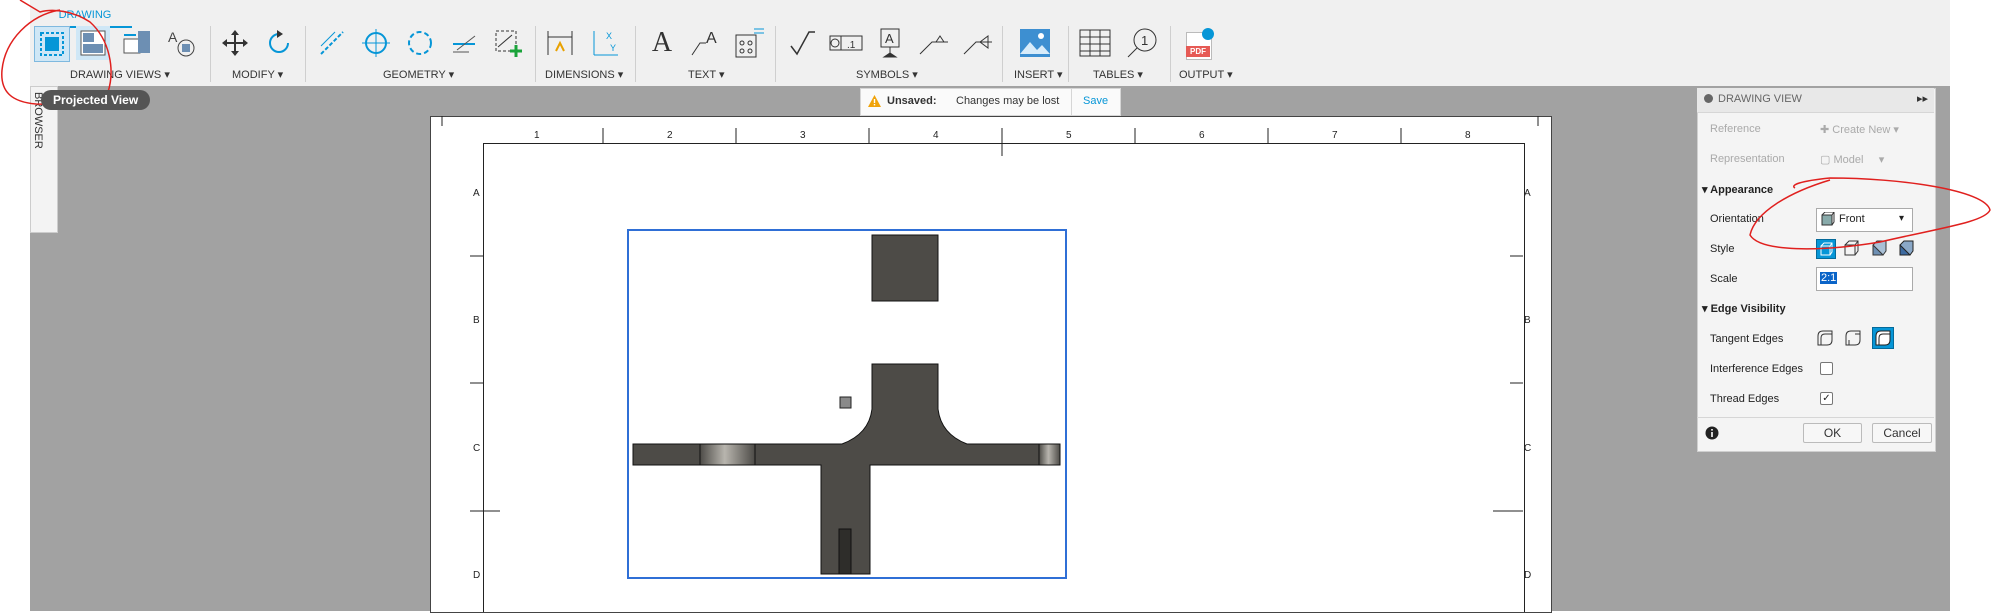 This screenshot has width=1991, height=613. What do you see at coordinates (96, 100) in the screenshot?
I see `tooltip: Projected View` at bounding box center [96, 100].